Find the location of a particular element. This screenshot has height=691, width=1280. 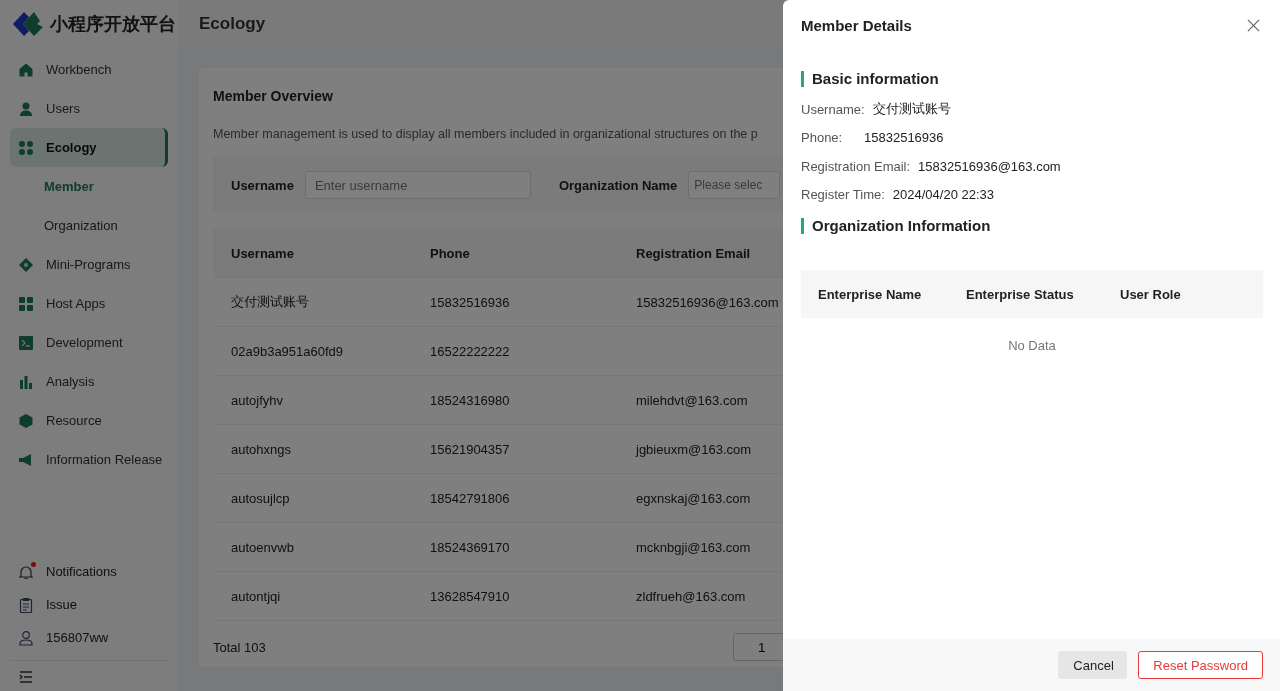

total-count: Total 103 is located at coordinates (239, 647).